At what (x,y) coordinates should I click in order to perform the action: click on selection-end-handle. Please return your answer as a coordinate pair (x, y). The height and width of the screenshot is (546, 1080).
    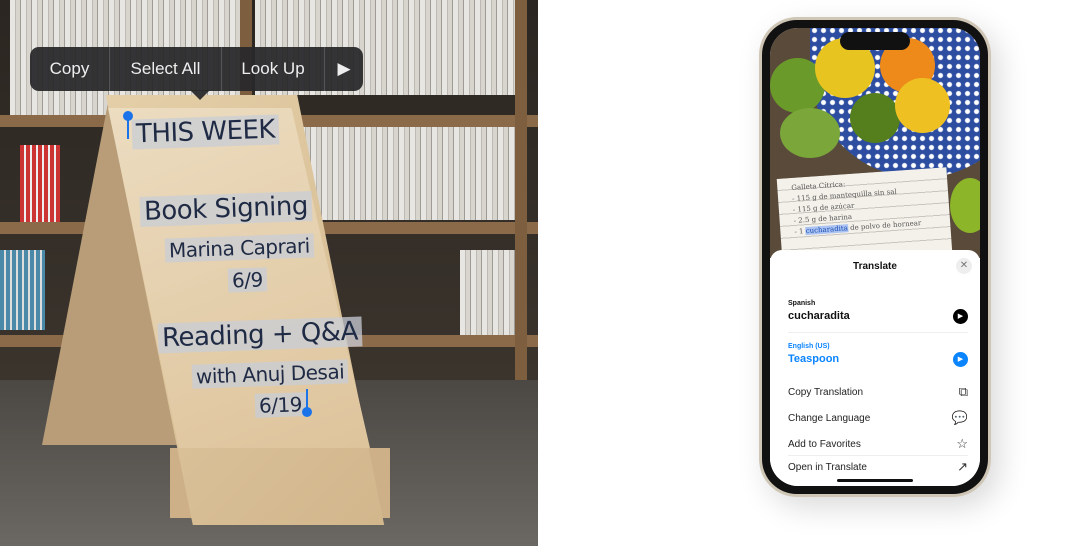
    Looking at the image, I should click on (307, 403).